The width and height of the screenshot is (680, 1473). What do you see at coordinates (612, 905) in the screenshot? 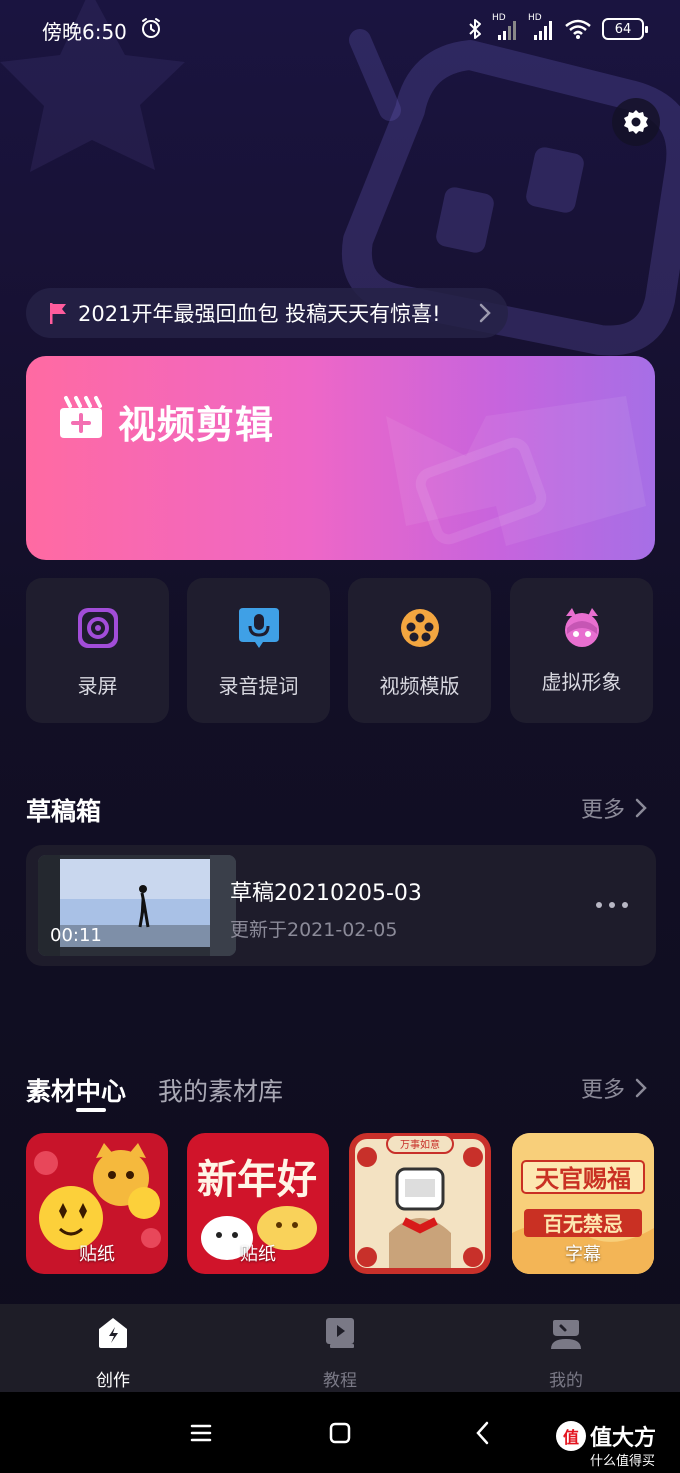
I see `more-options-icon` at bounding box center [612, 905].